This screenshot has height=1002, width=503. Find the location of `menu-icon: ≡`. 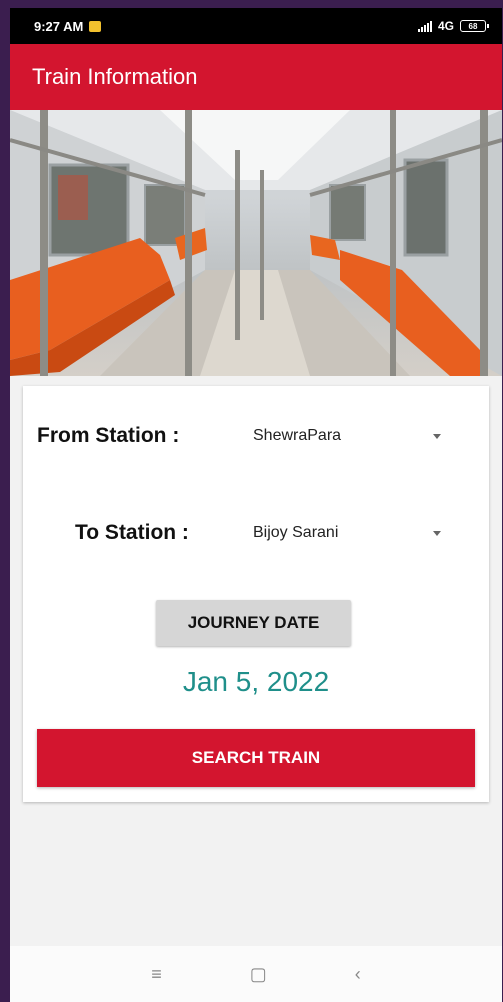

menu-icon: ≡ is located at coordinates (156, 974).